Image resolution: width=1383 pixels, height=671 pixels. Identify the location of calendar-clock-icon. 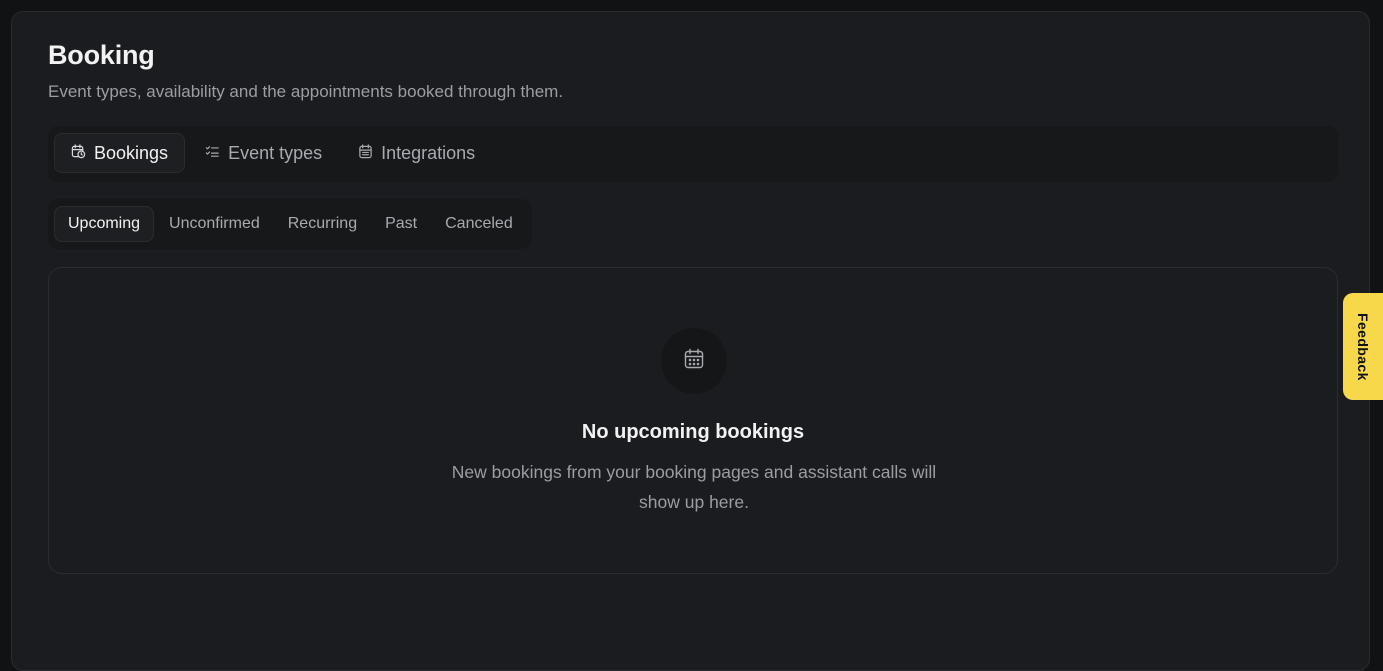
(78, 153).